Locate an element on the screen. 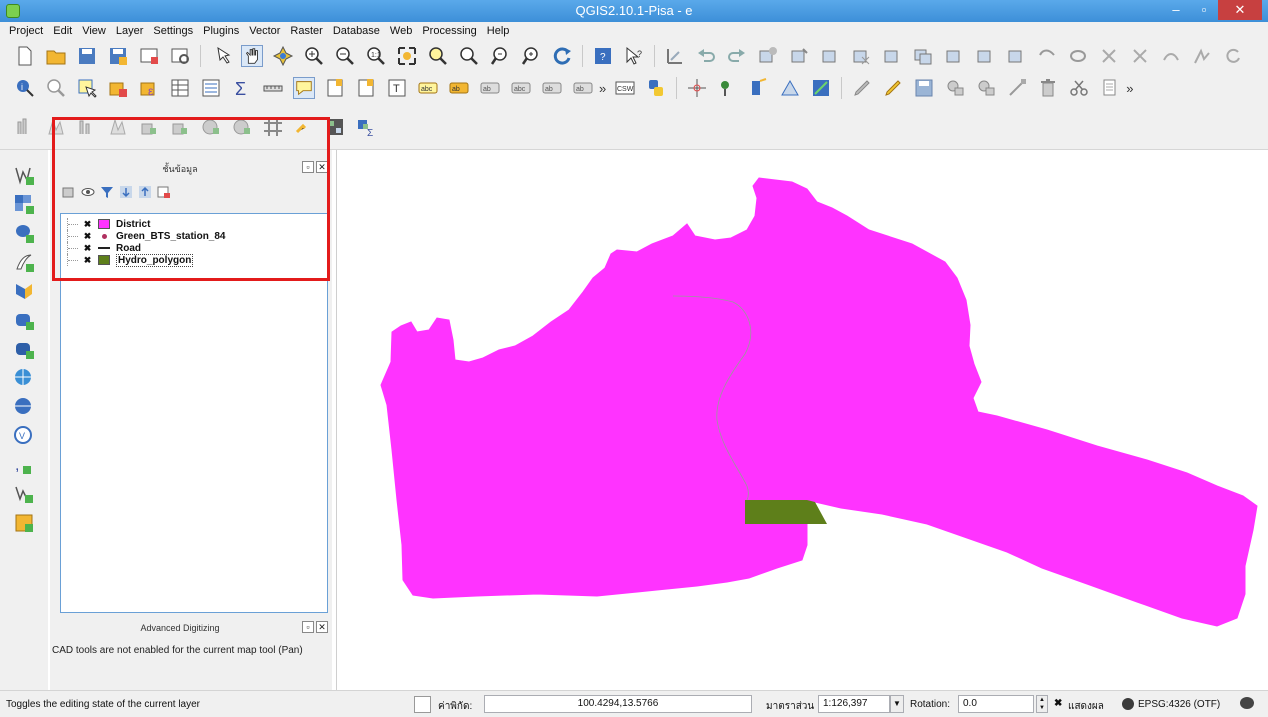 This screenshot has width=1268, height=717. new-bookmark-icon is located at coordinates (335, 88).